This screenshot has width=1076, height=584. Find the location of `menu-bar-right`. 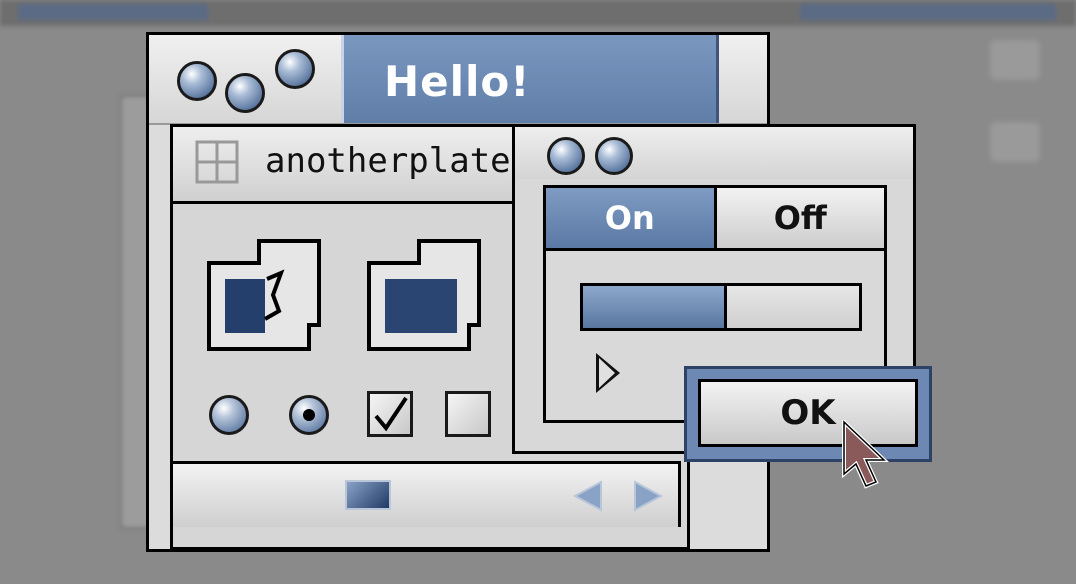

menu-bar-right is located at coordinates (928, 12).